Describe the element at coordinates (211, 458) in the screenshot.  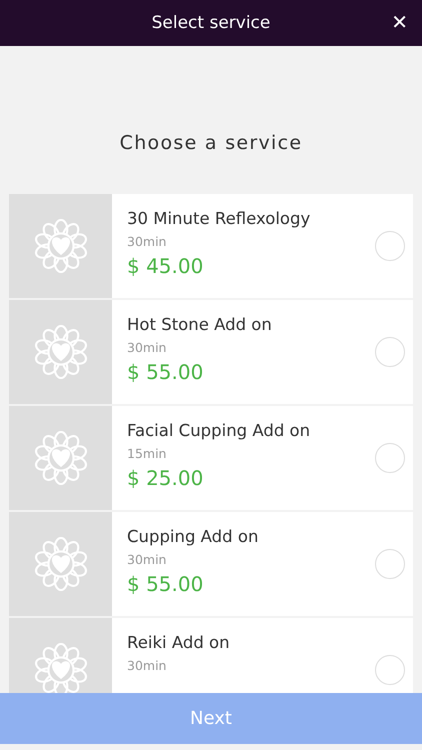
I see `service-item: Facial Cupping Add on 15min $ 25.00` at that location.